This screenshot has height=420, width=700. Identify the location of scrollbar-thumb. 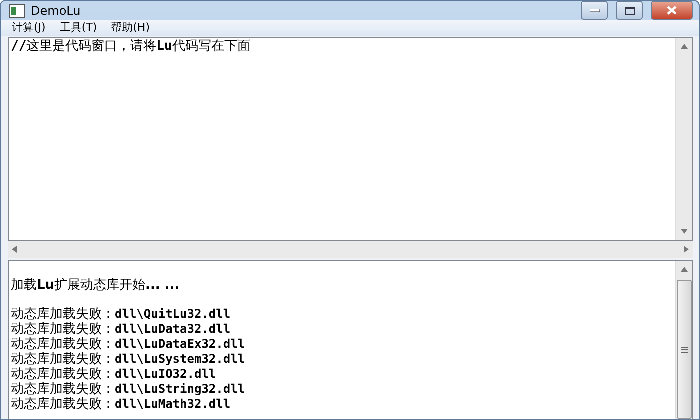
(684, 349).